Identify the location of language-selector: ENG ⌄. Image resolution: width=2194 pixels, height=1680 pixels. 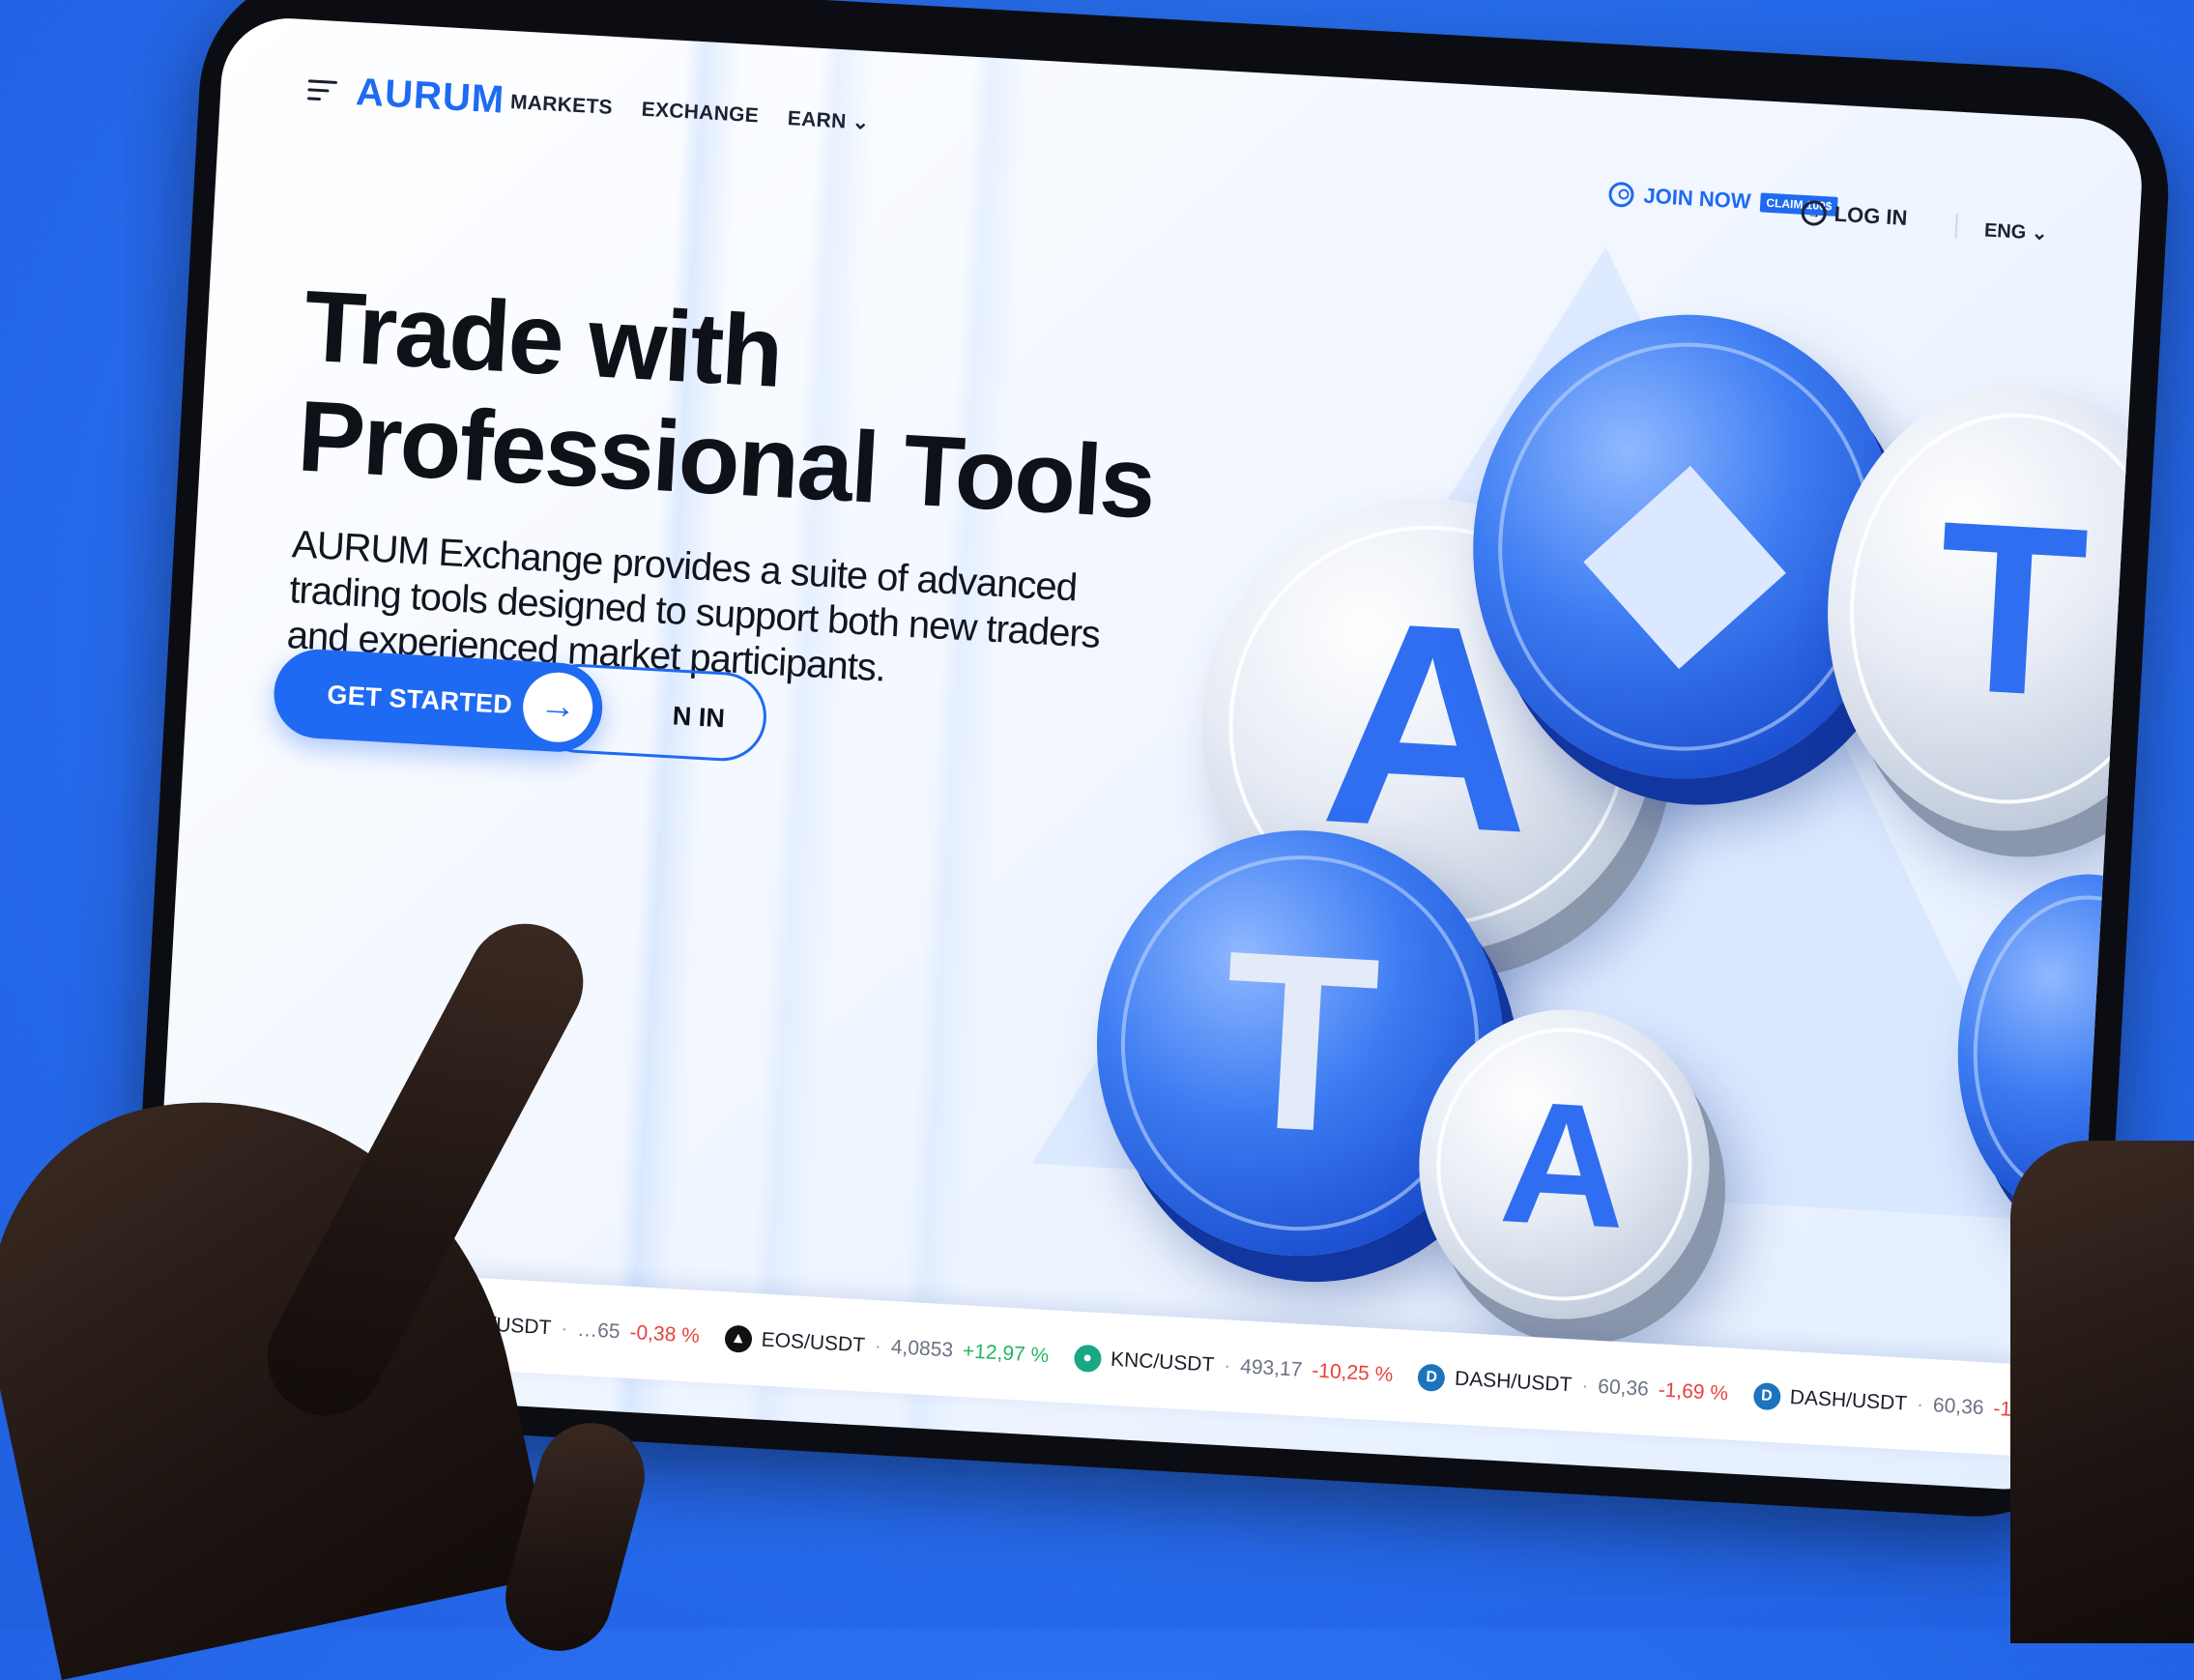
(2015, 232).